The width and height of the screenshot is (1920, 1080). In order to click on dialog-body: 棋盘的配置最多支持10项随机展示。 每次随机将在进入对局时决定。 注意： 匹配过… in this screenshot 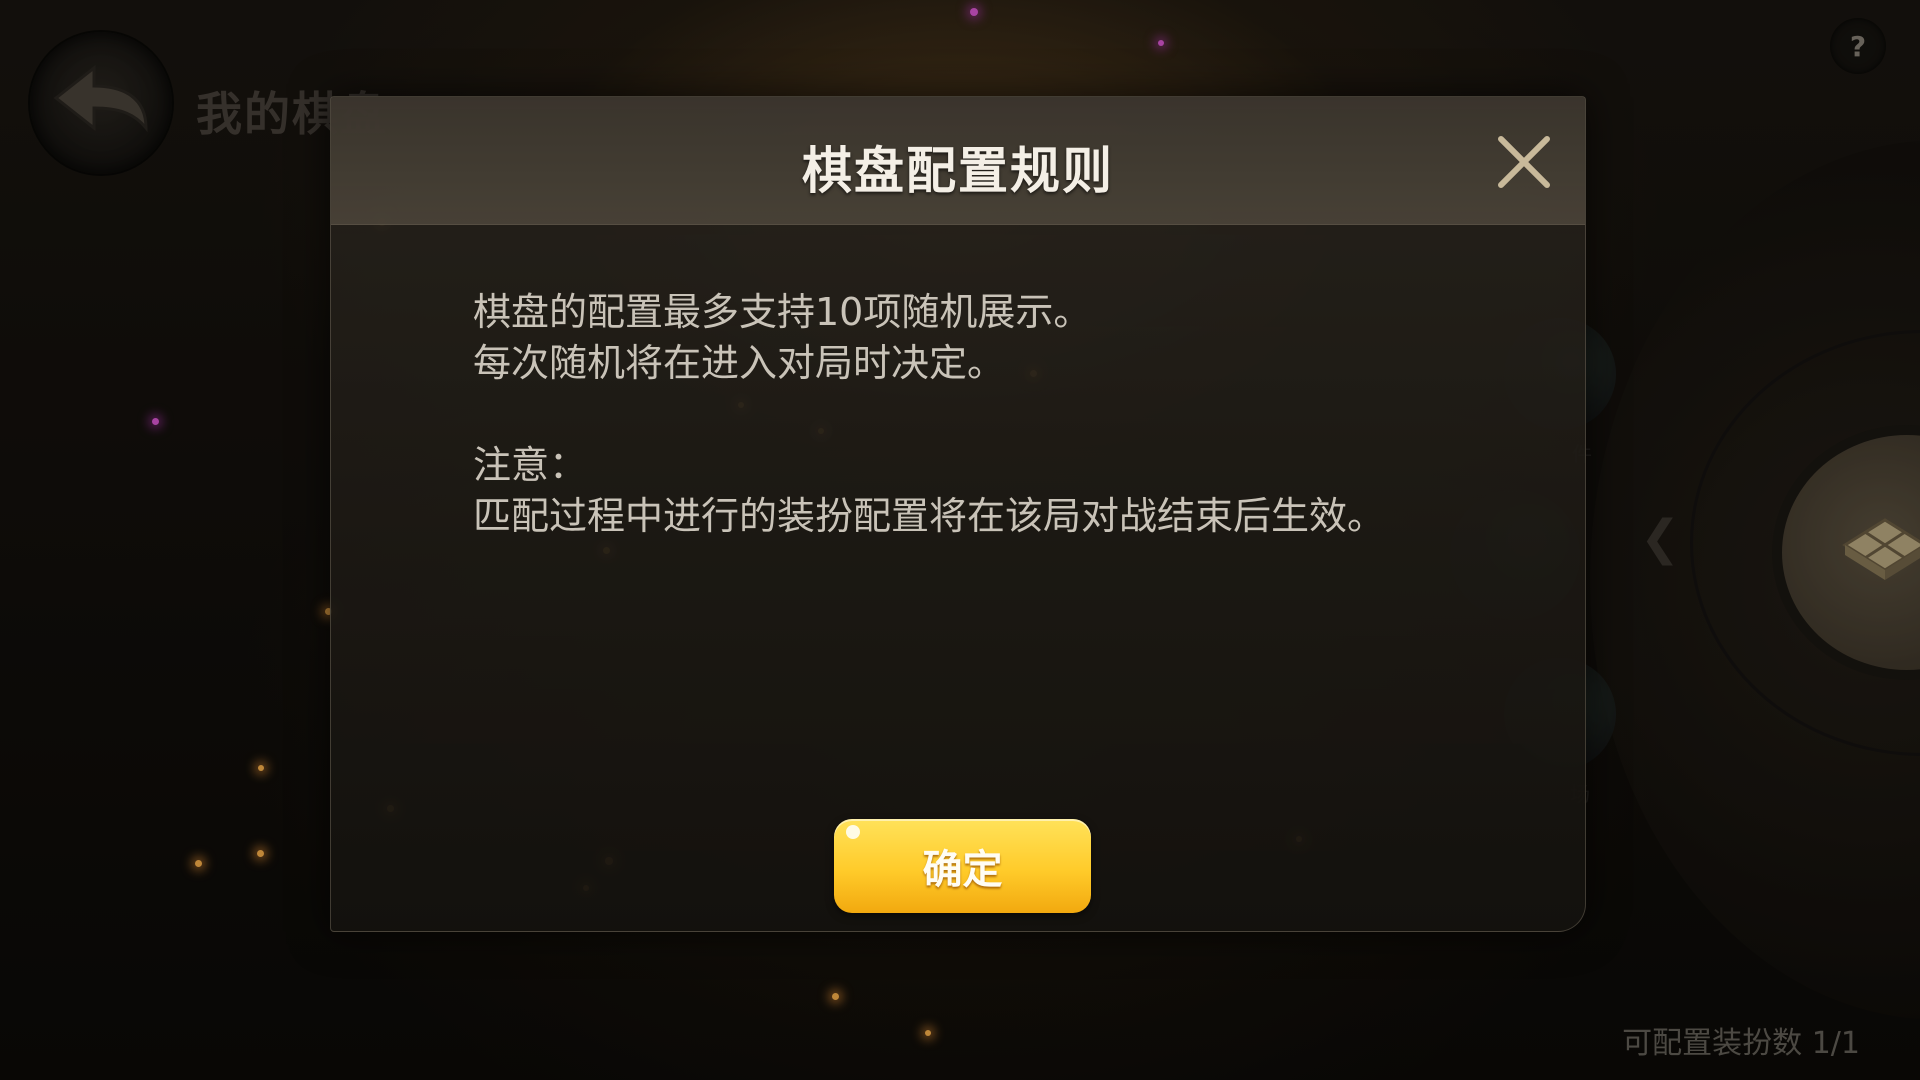, I will do `click(973, 414)`.